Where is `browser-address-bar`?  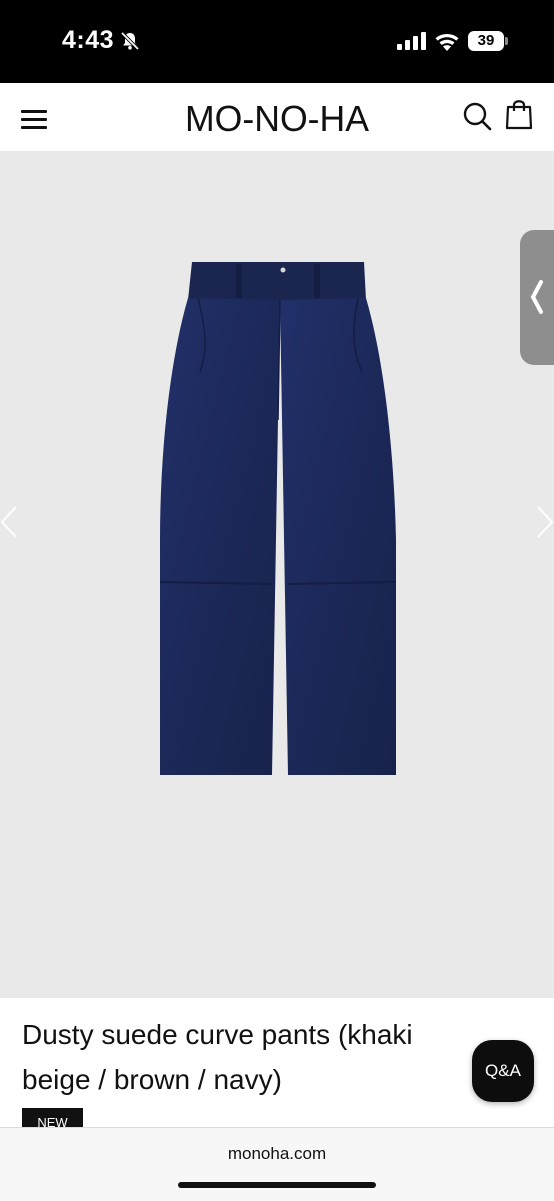
browser-address-bar is located at coordinates (277, 1164).